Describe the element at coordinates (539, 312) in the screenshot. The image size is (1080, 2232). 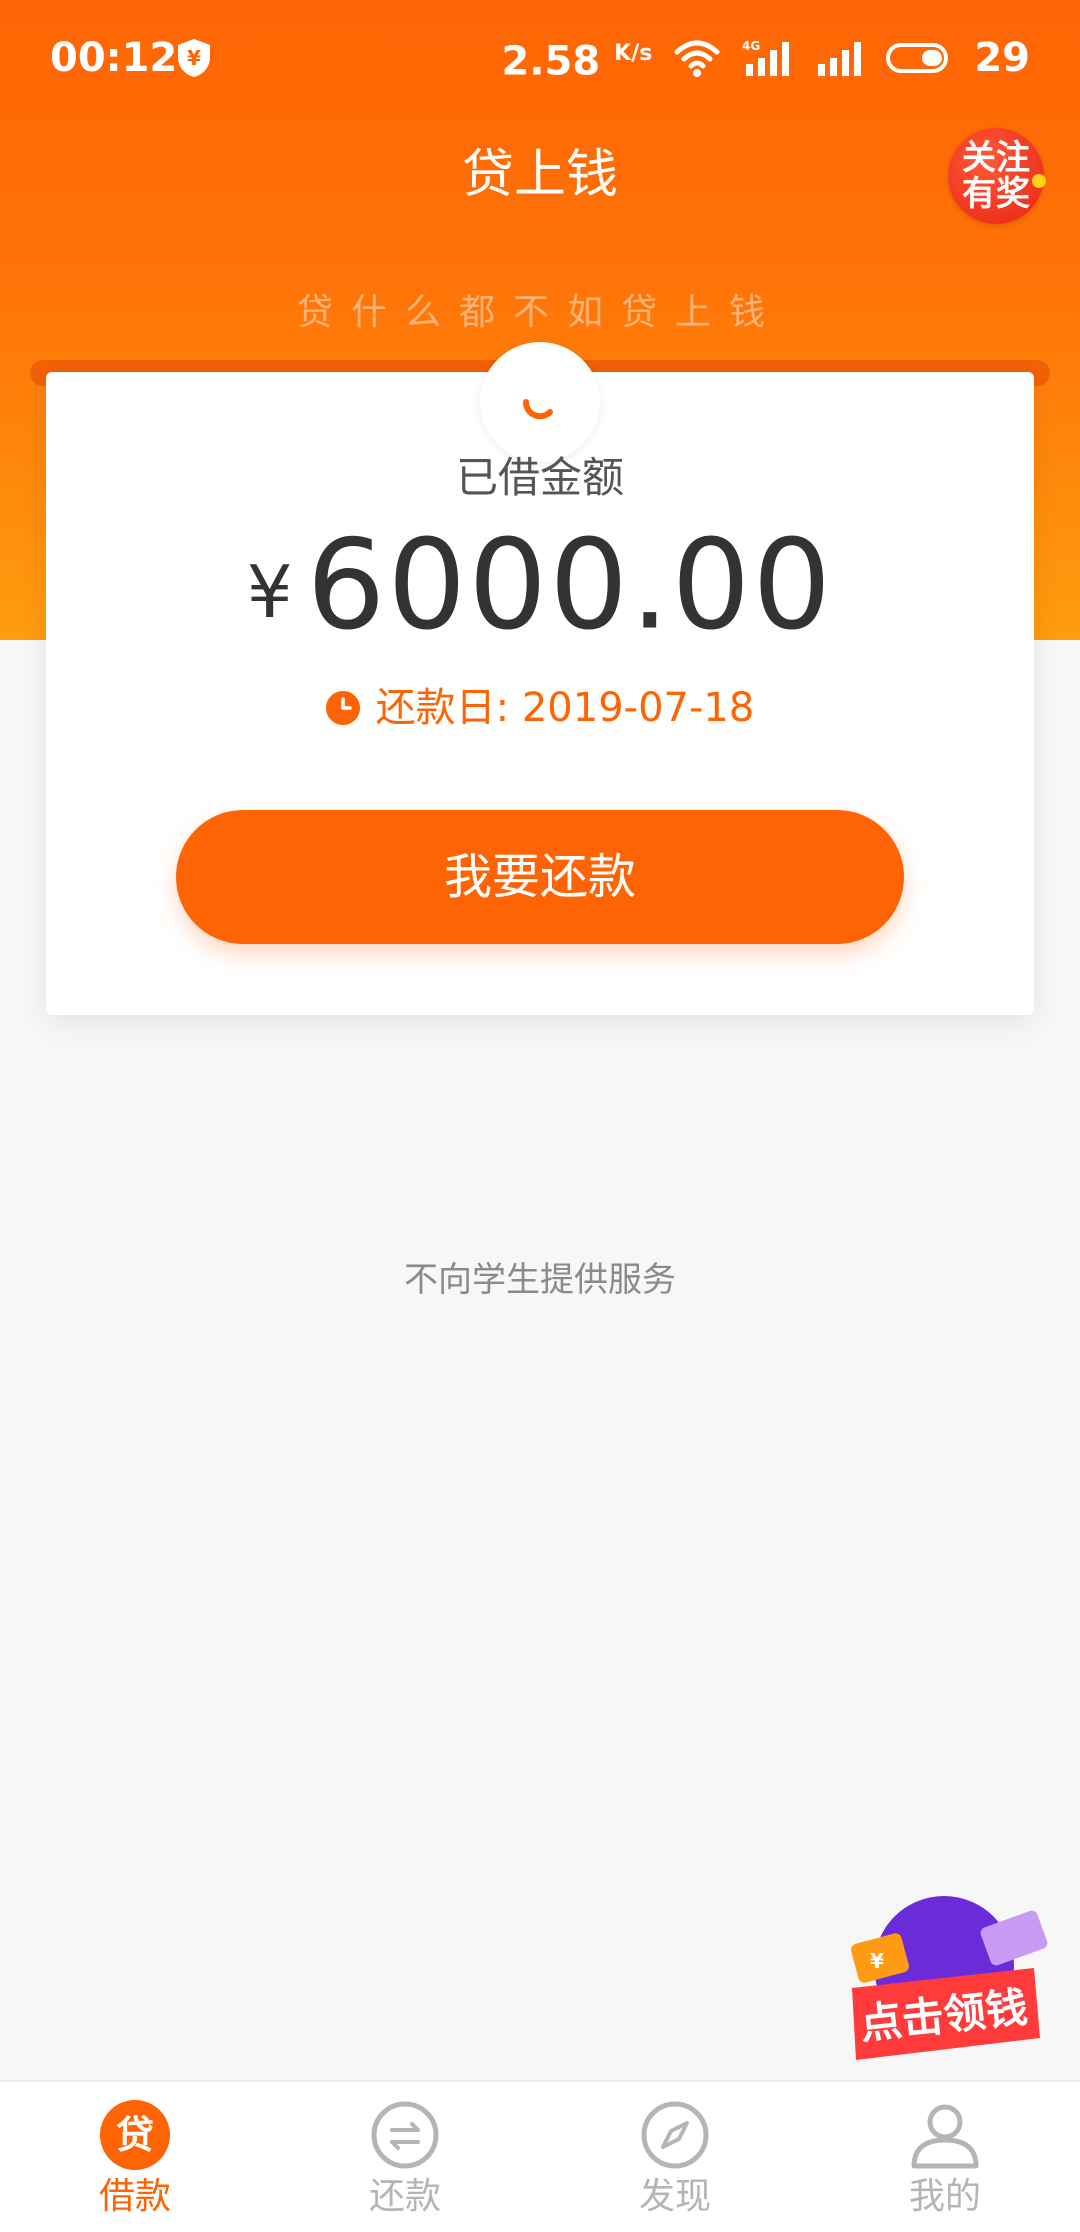
I see `slogan: 贷什么都不如贷上钱` at that location.